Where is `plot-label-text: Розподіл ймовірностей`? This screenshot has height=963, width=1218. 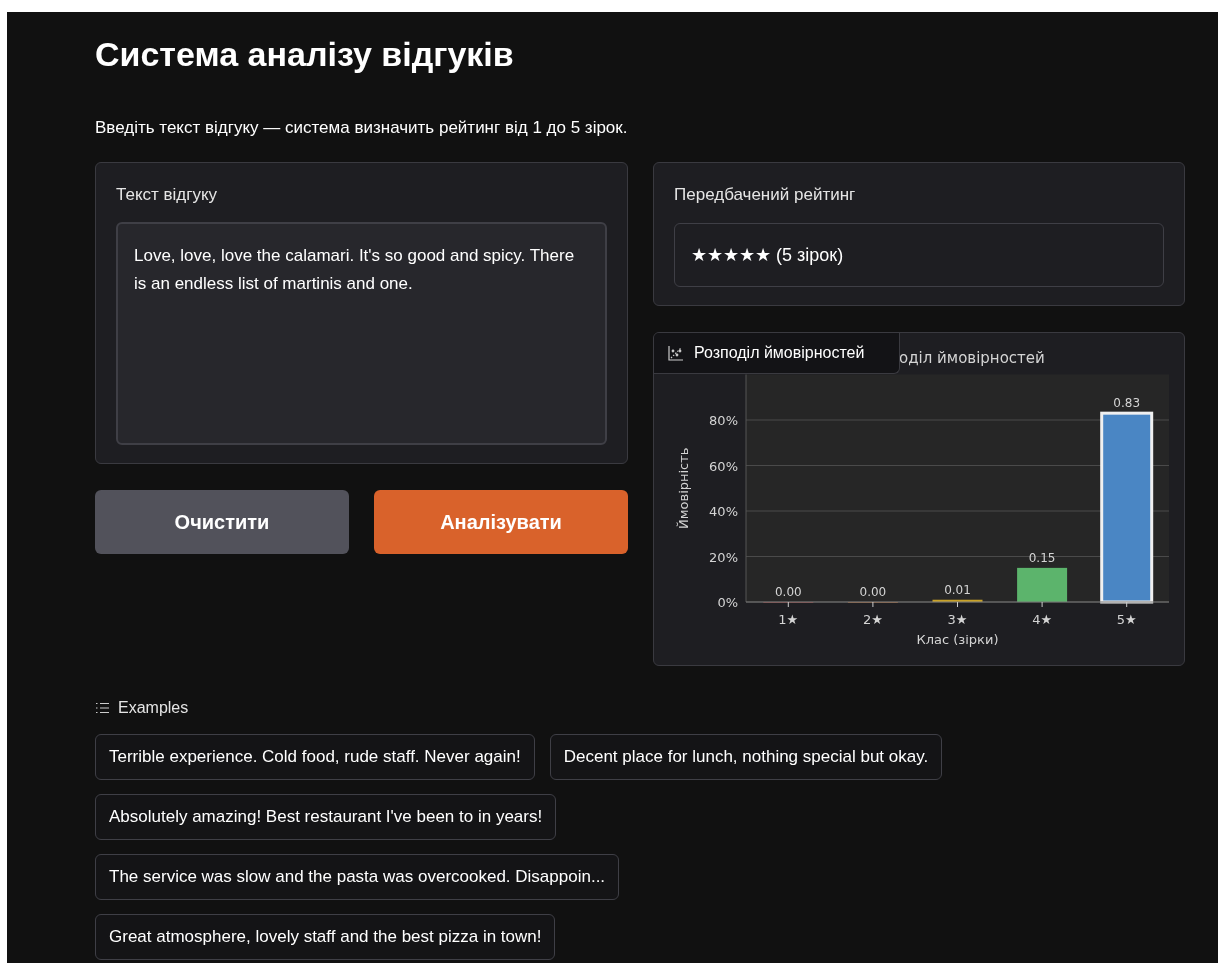
plot-label-text: Розподіл ймовірностей is located at coordinates (779, 353).